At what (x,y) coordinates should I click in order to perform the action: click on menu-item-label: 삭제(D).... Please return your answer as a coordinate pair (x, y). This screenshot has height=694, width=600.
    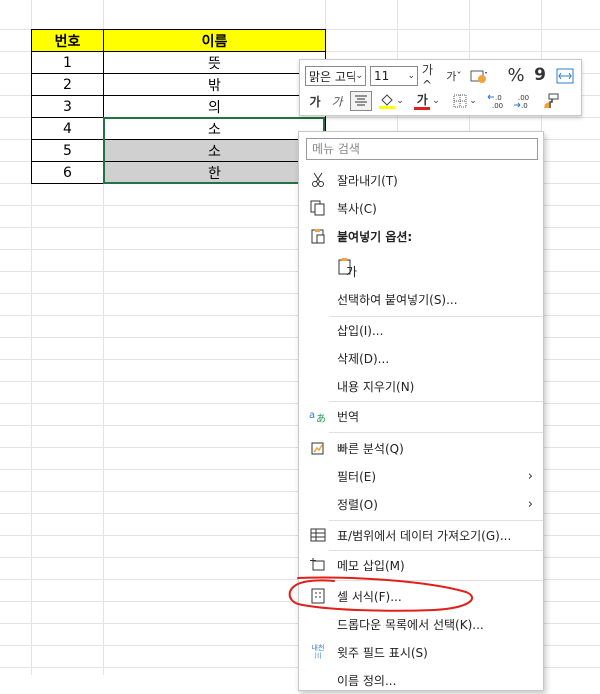
    Looking at the image, I should click on (363, 358).